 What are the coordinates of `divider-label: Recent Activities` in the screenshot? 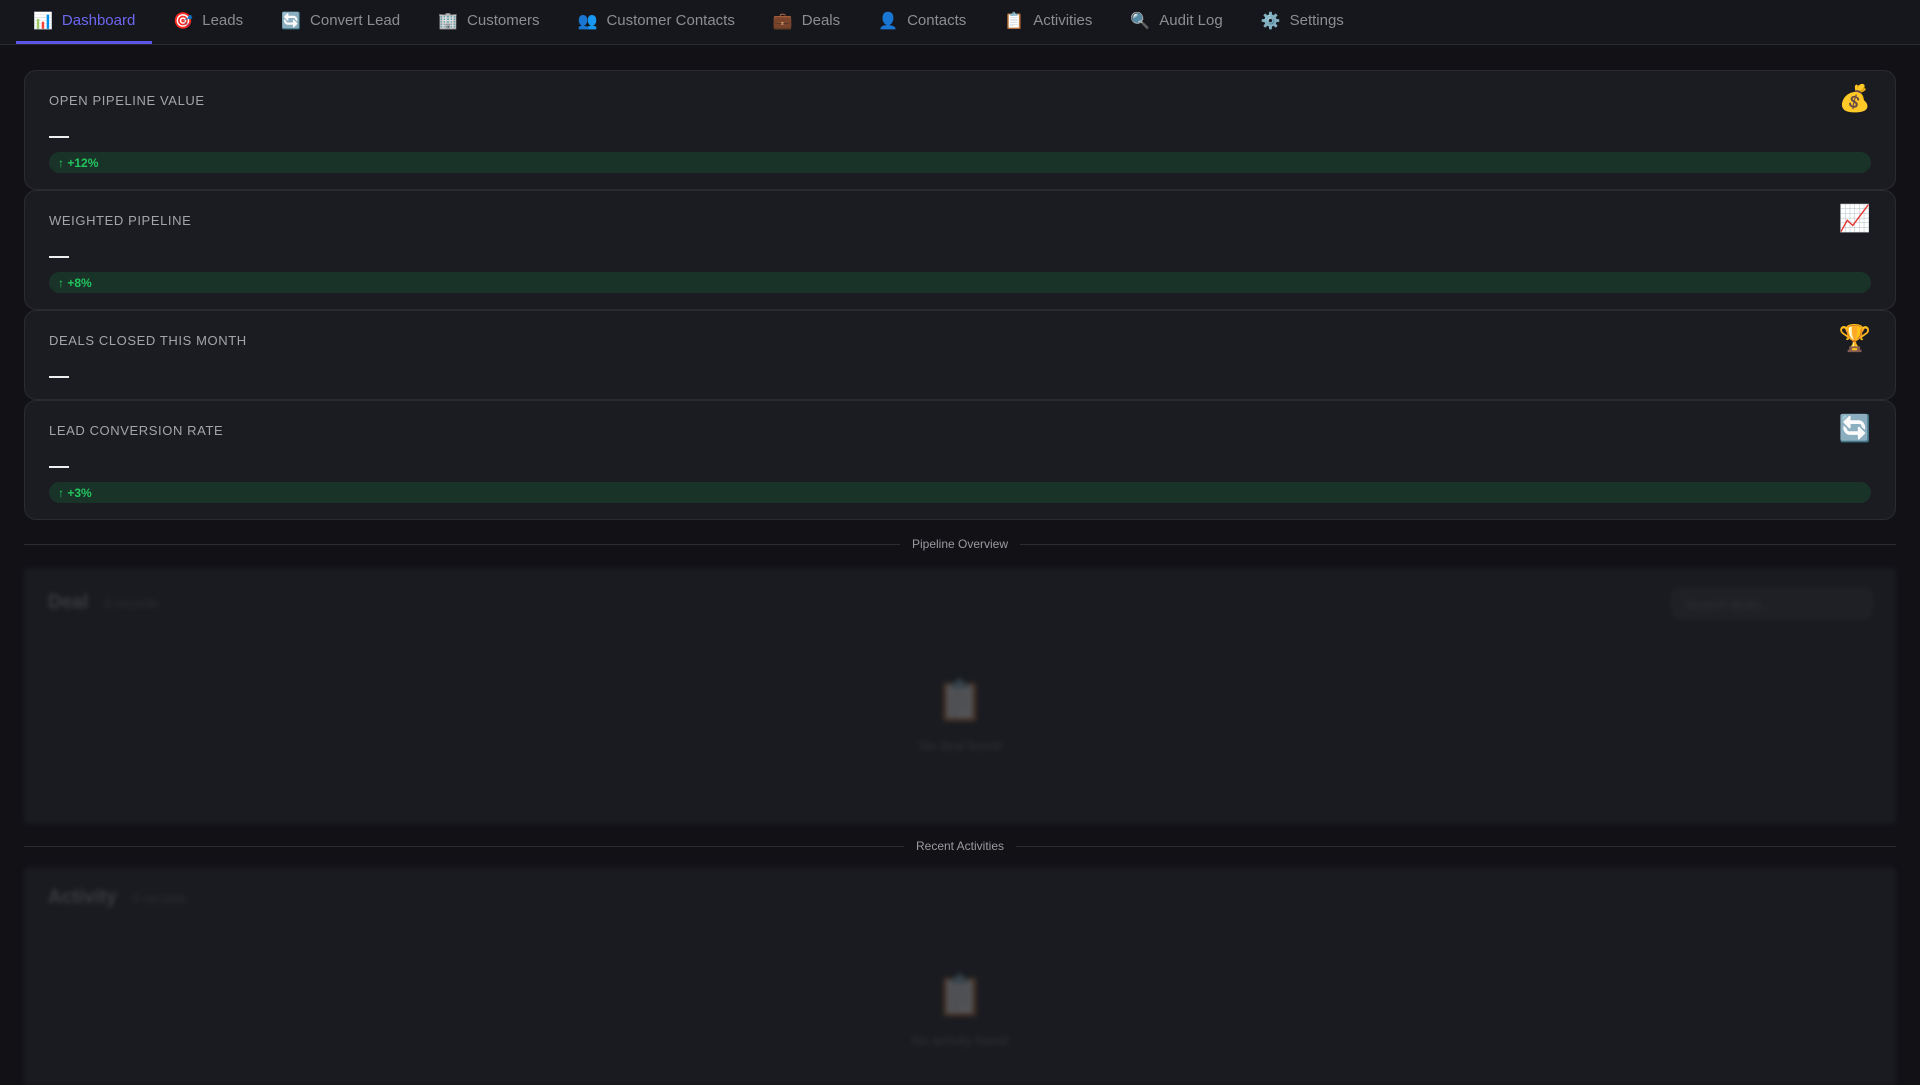 It's located at (960, 846).